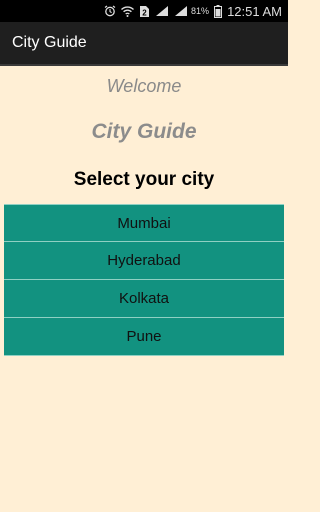 The width and height of the screenshot is (320, 512). What do you see at coordinates (144, 179) in the screenshot?
I see `select-city-label: Select your city` at bounding box center [144, 179].